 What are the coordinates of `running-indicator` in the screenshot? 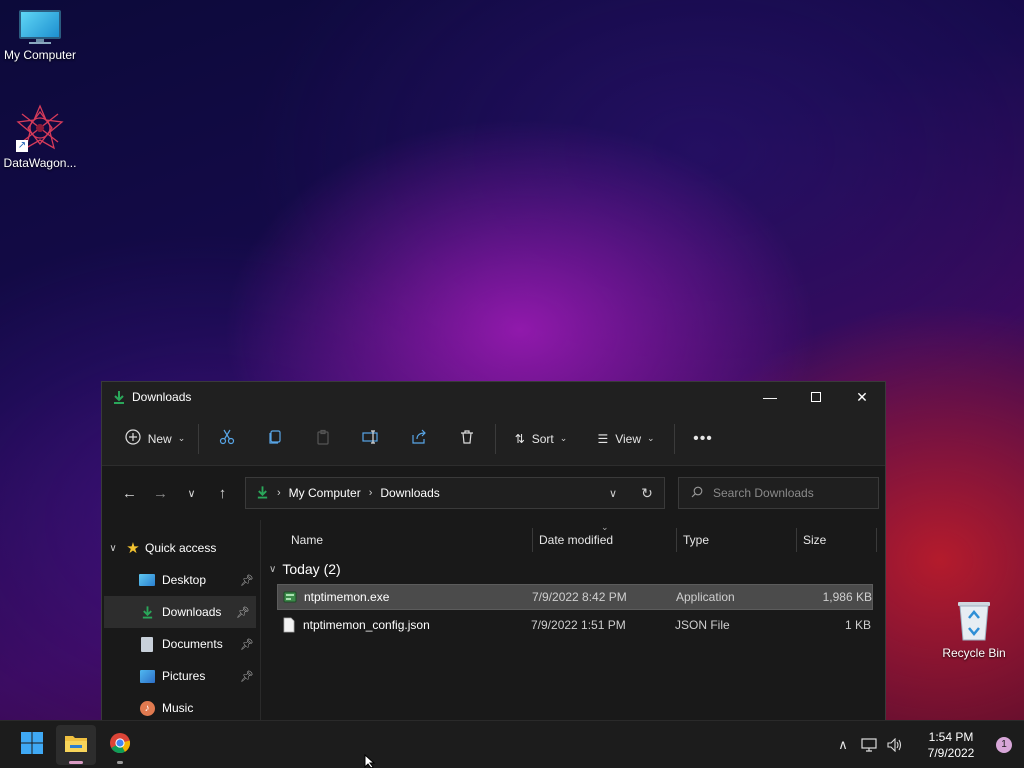 It's located at (120, 762).